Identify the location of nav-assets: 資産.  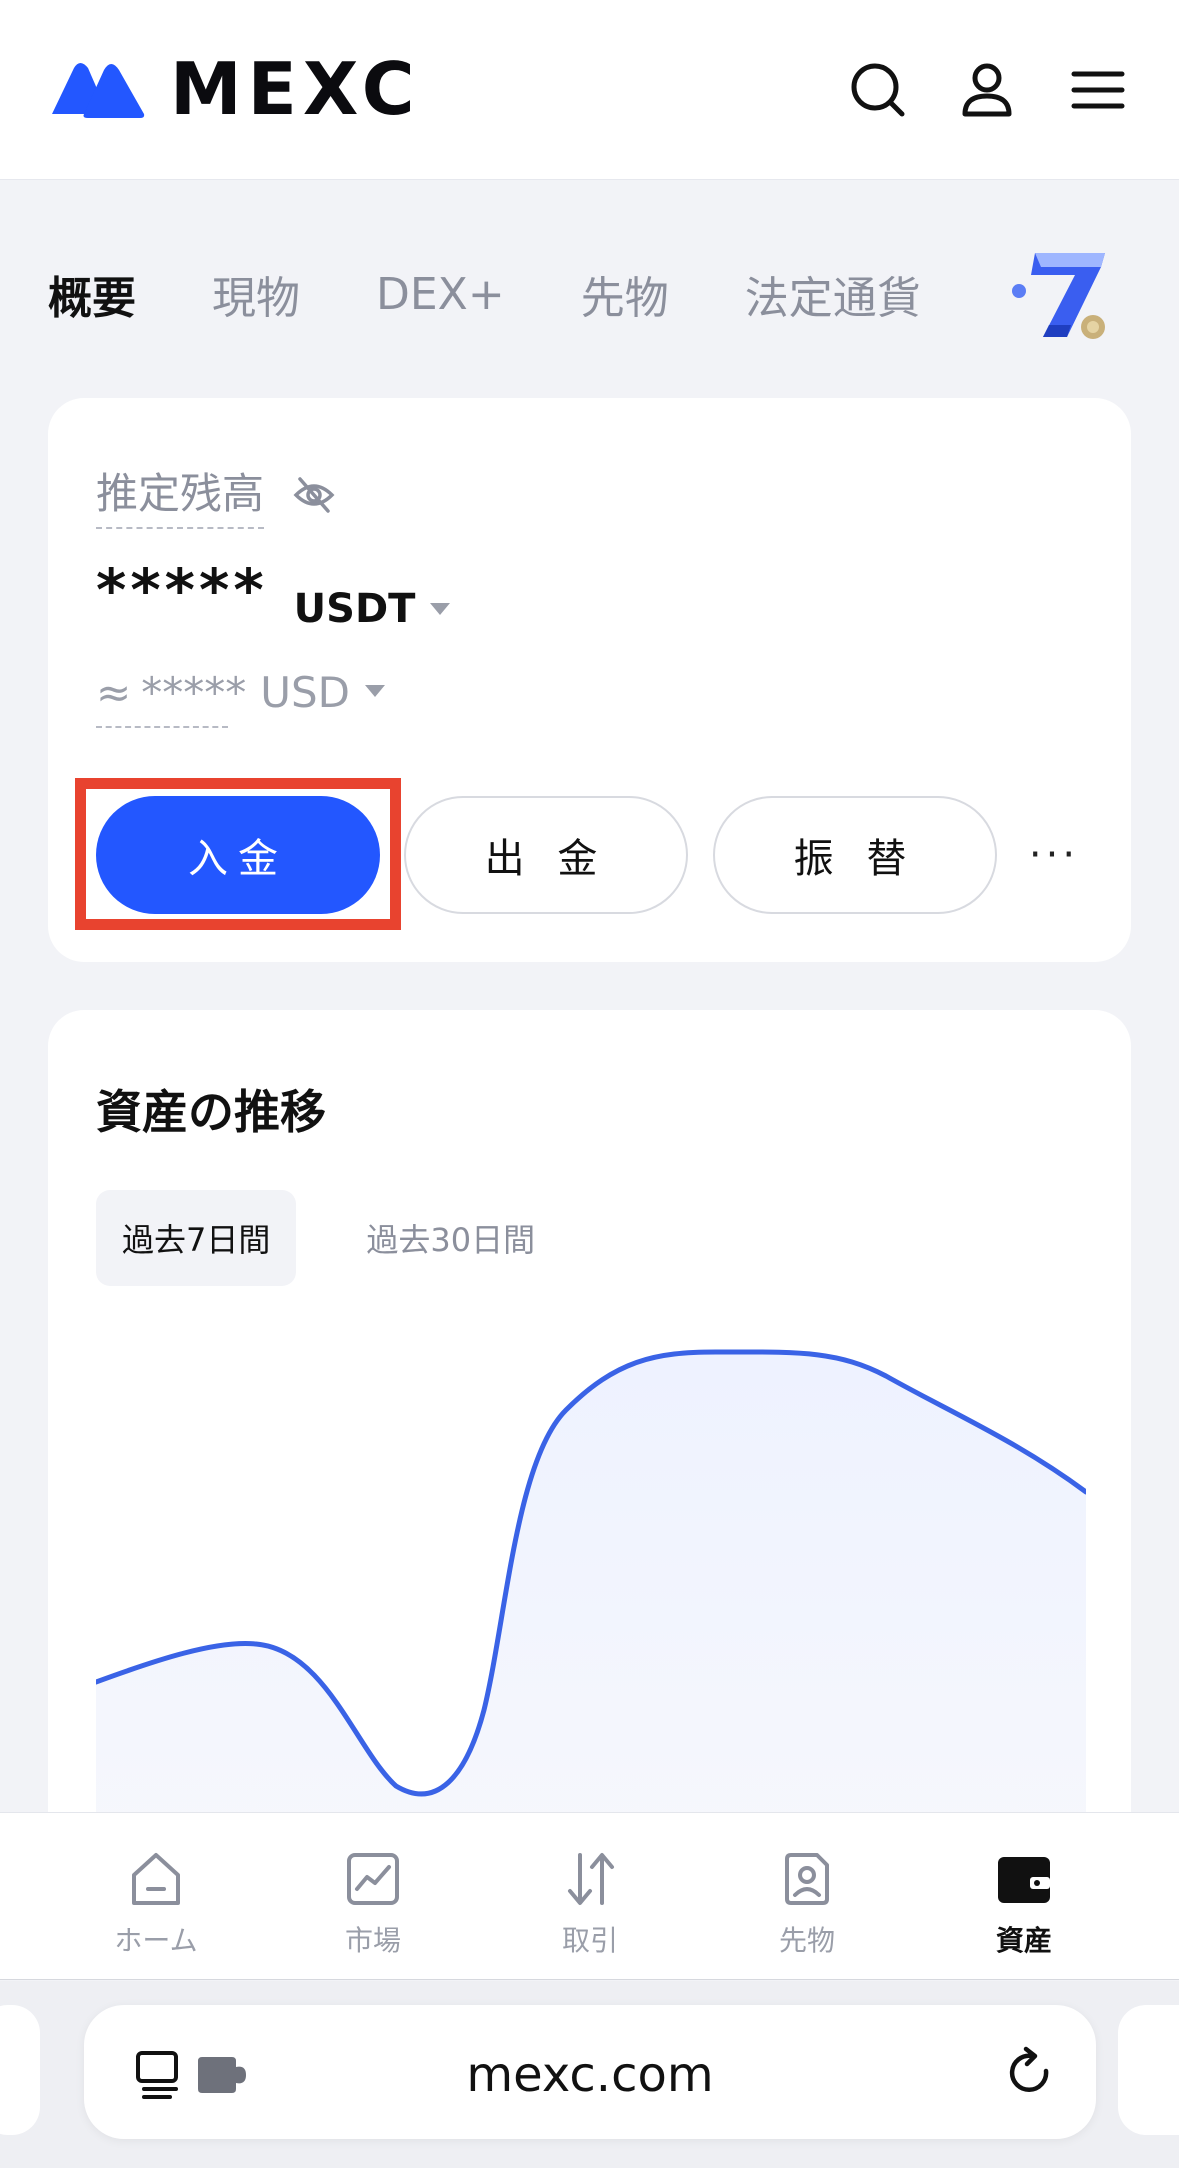
(1024, 1904).